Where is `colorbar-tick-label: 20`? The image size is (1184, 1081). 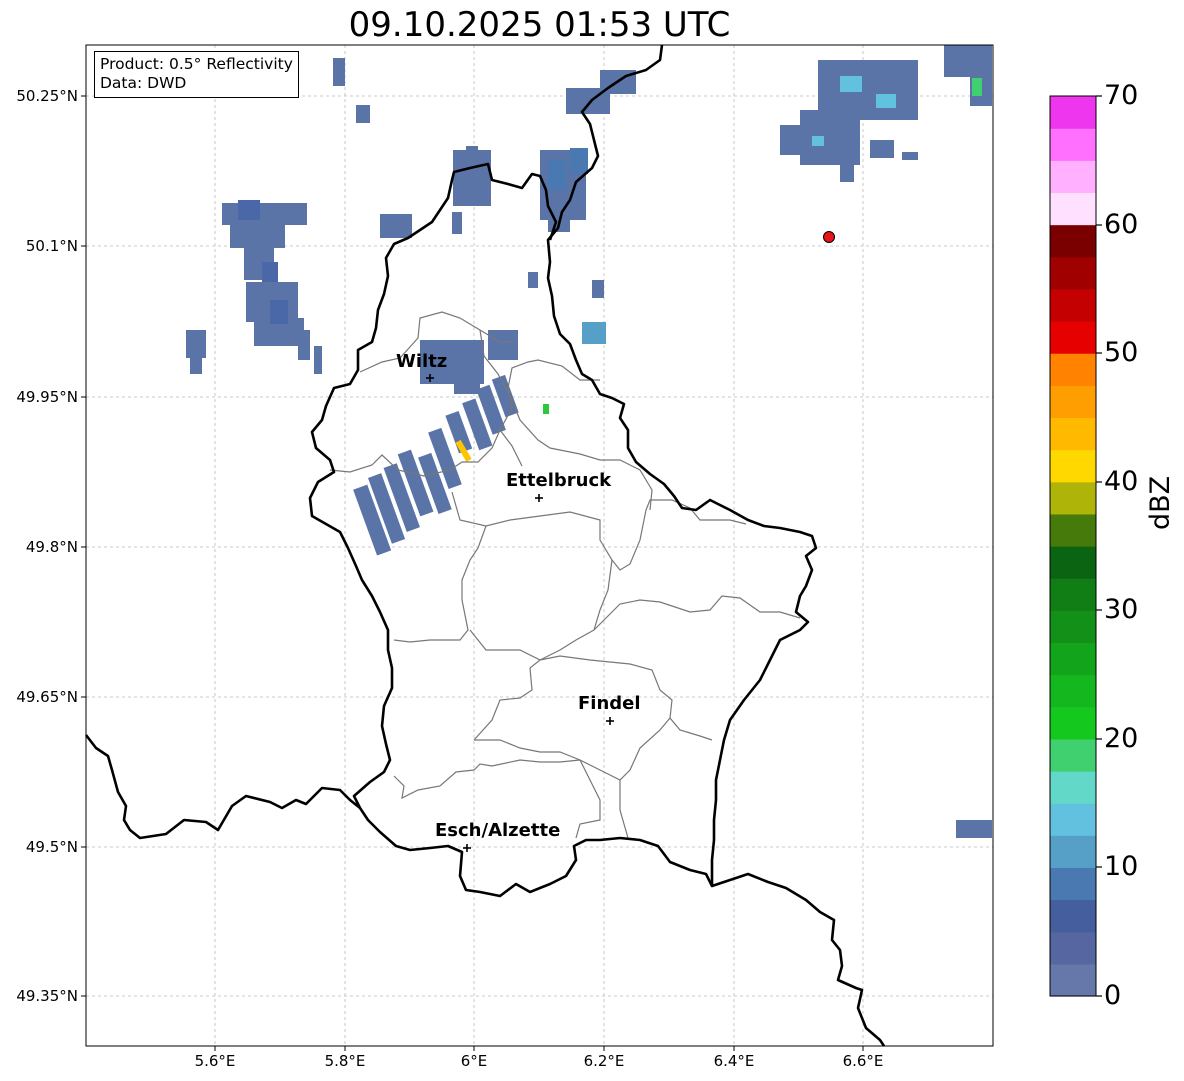
colorbar-tick-label: 20 is located at coordinates (1121, 738).